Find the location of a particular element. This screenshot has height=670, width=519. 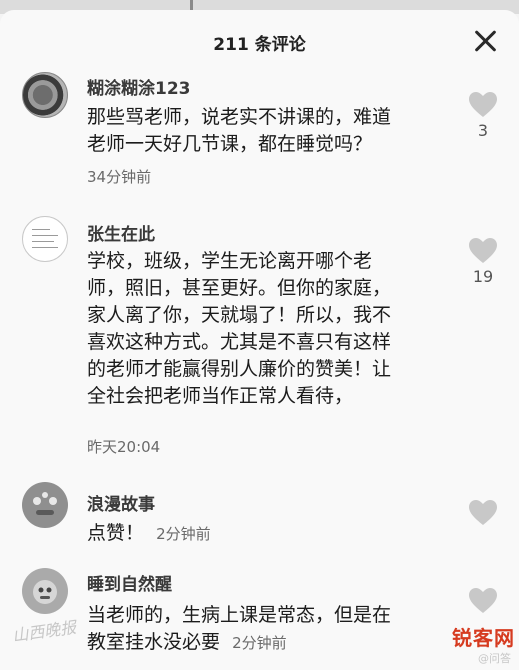

comment-line: 那些骂老师，说老实不讲课的，难道 is located at coordinates (239, 117).